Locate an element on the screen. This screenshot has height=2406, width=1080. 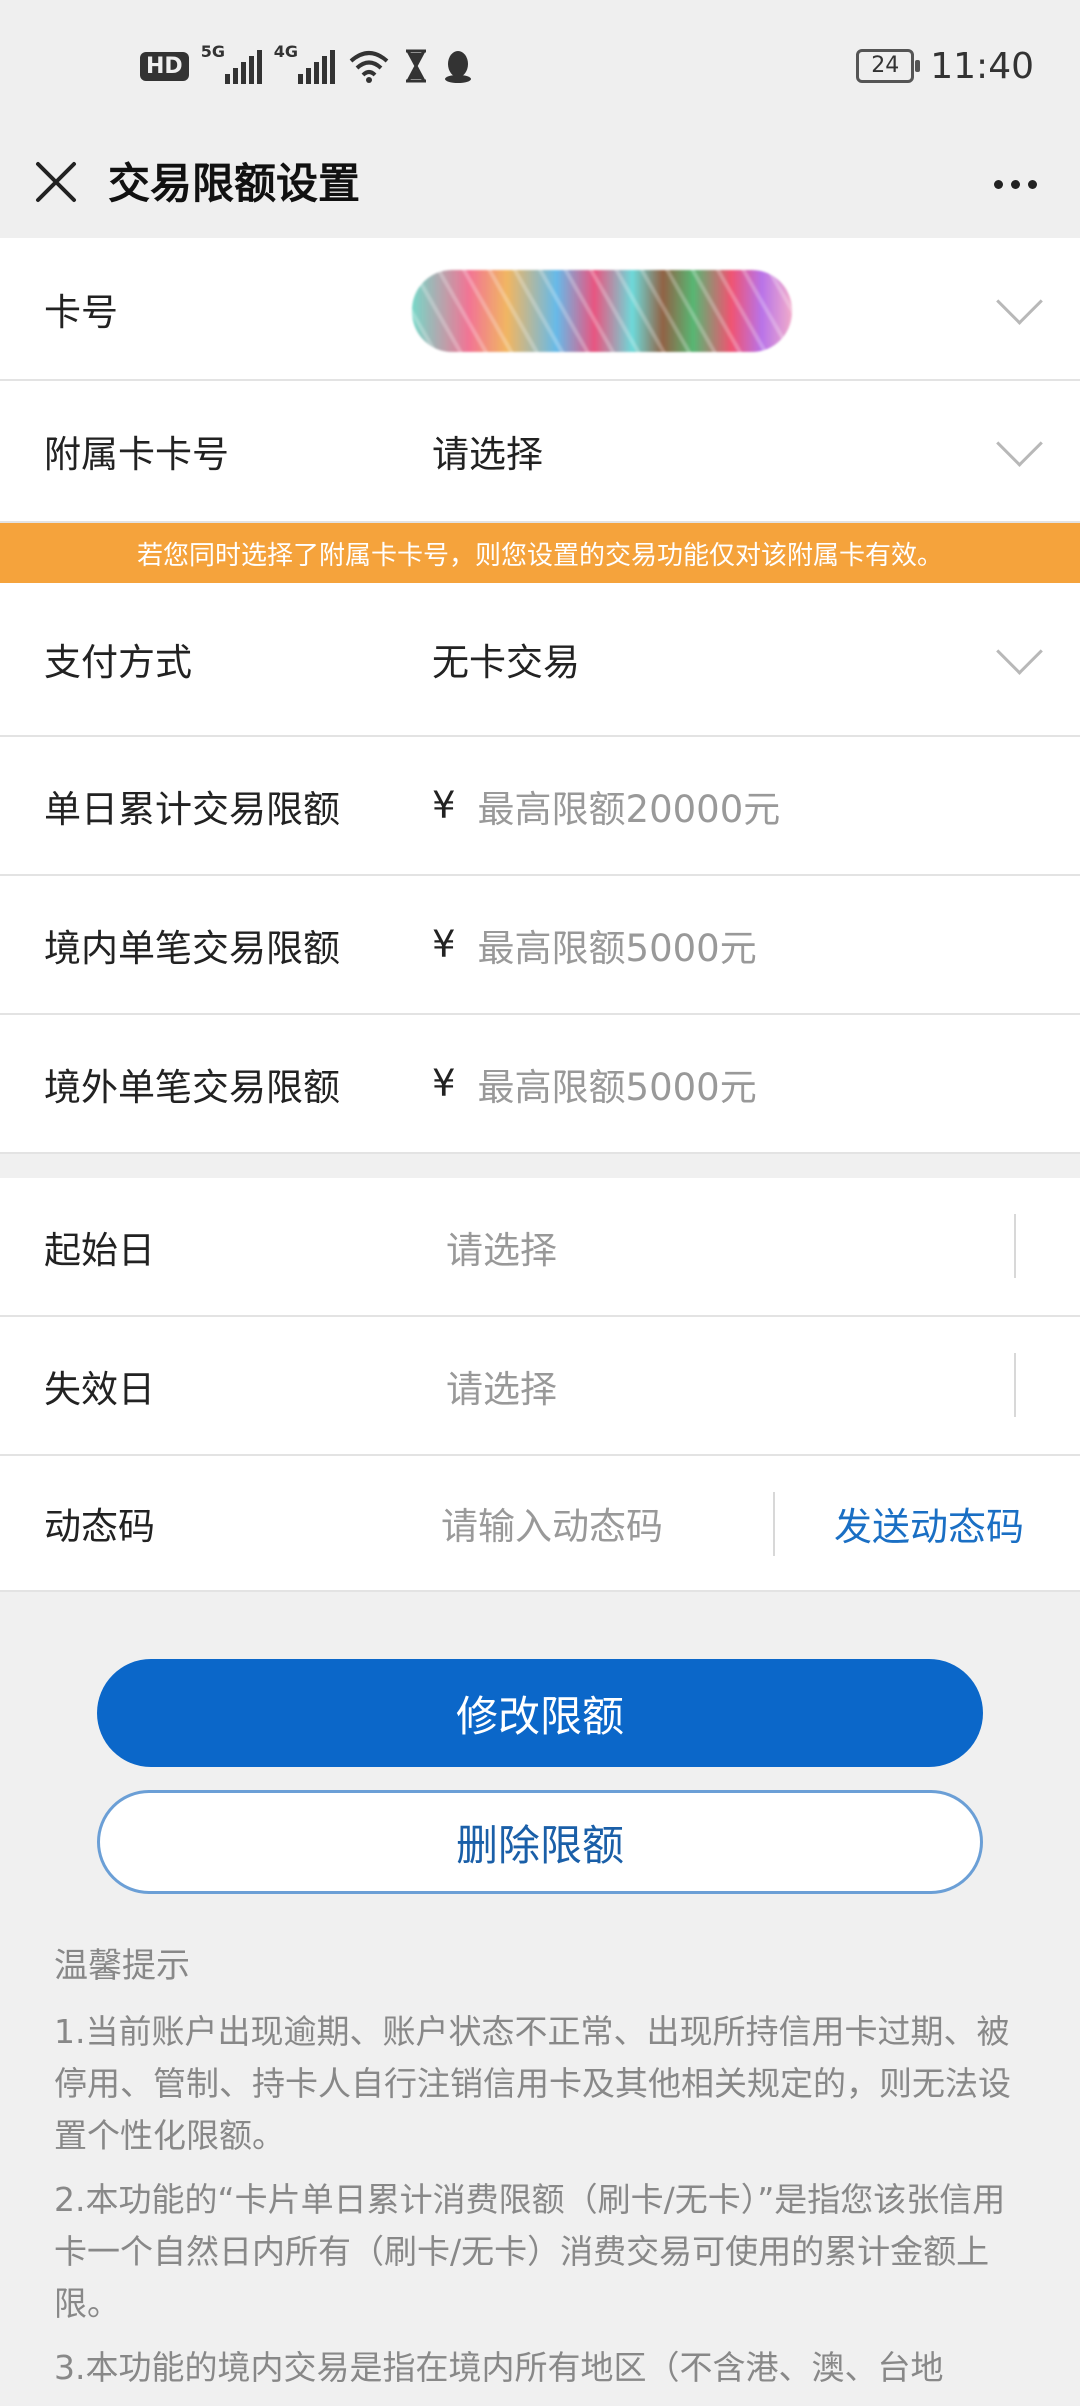
otp-row: 动态码 请输入动态码 发送动态码 is located at coordinates (540, 1524).